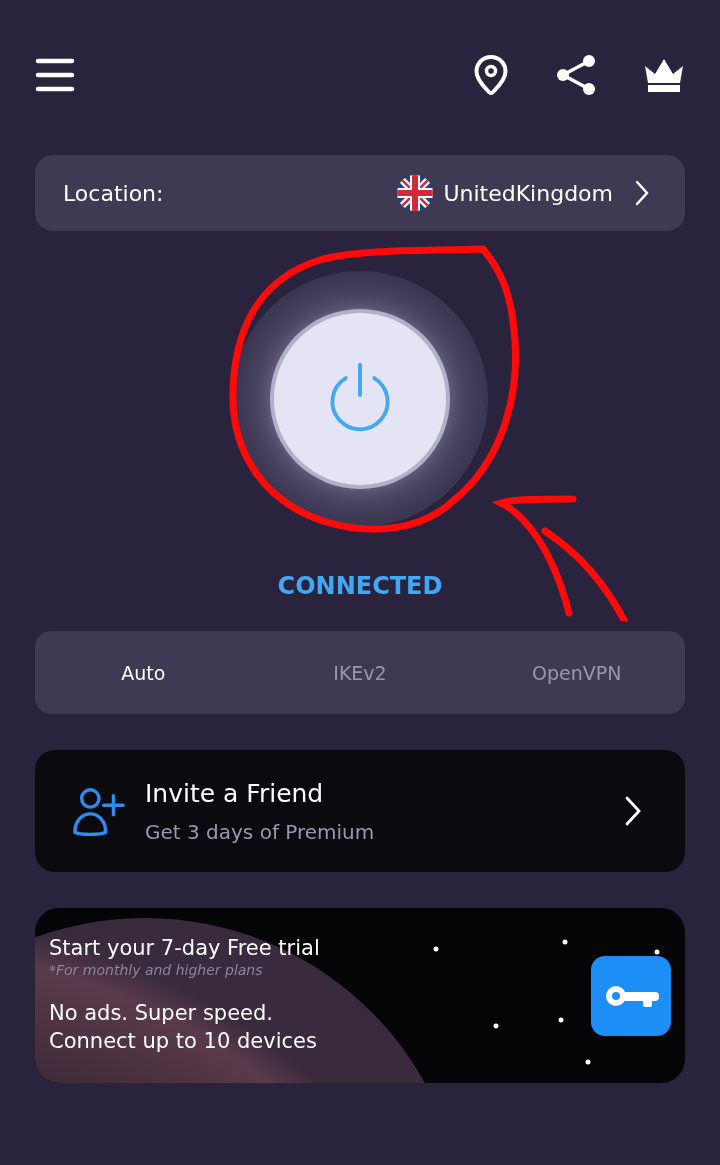  What do you see at coordinates (576, 672) in the screenshot?
I see `protocol-tab: OpenVPN` at bounding box center [576, 672].